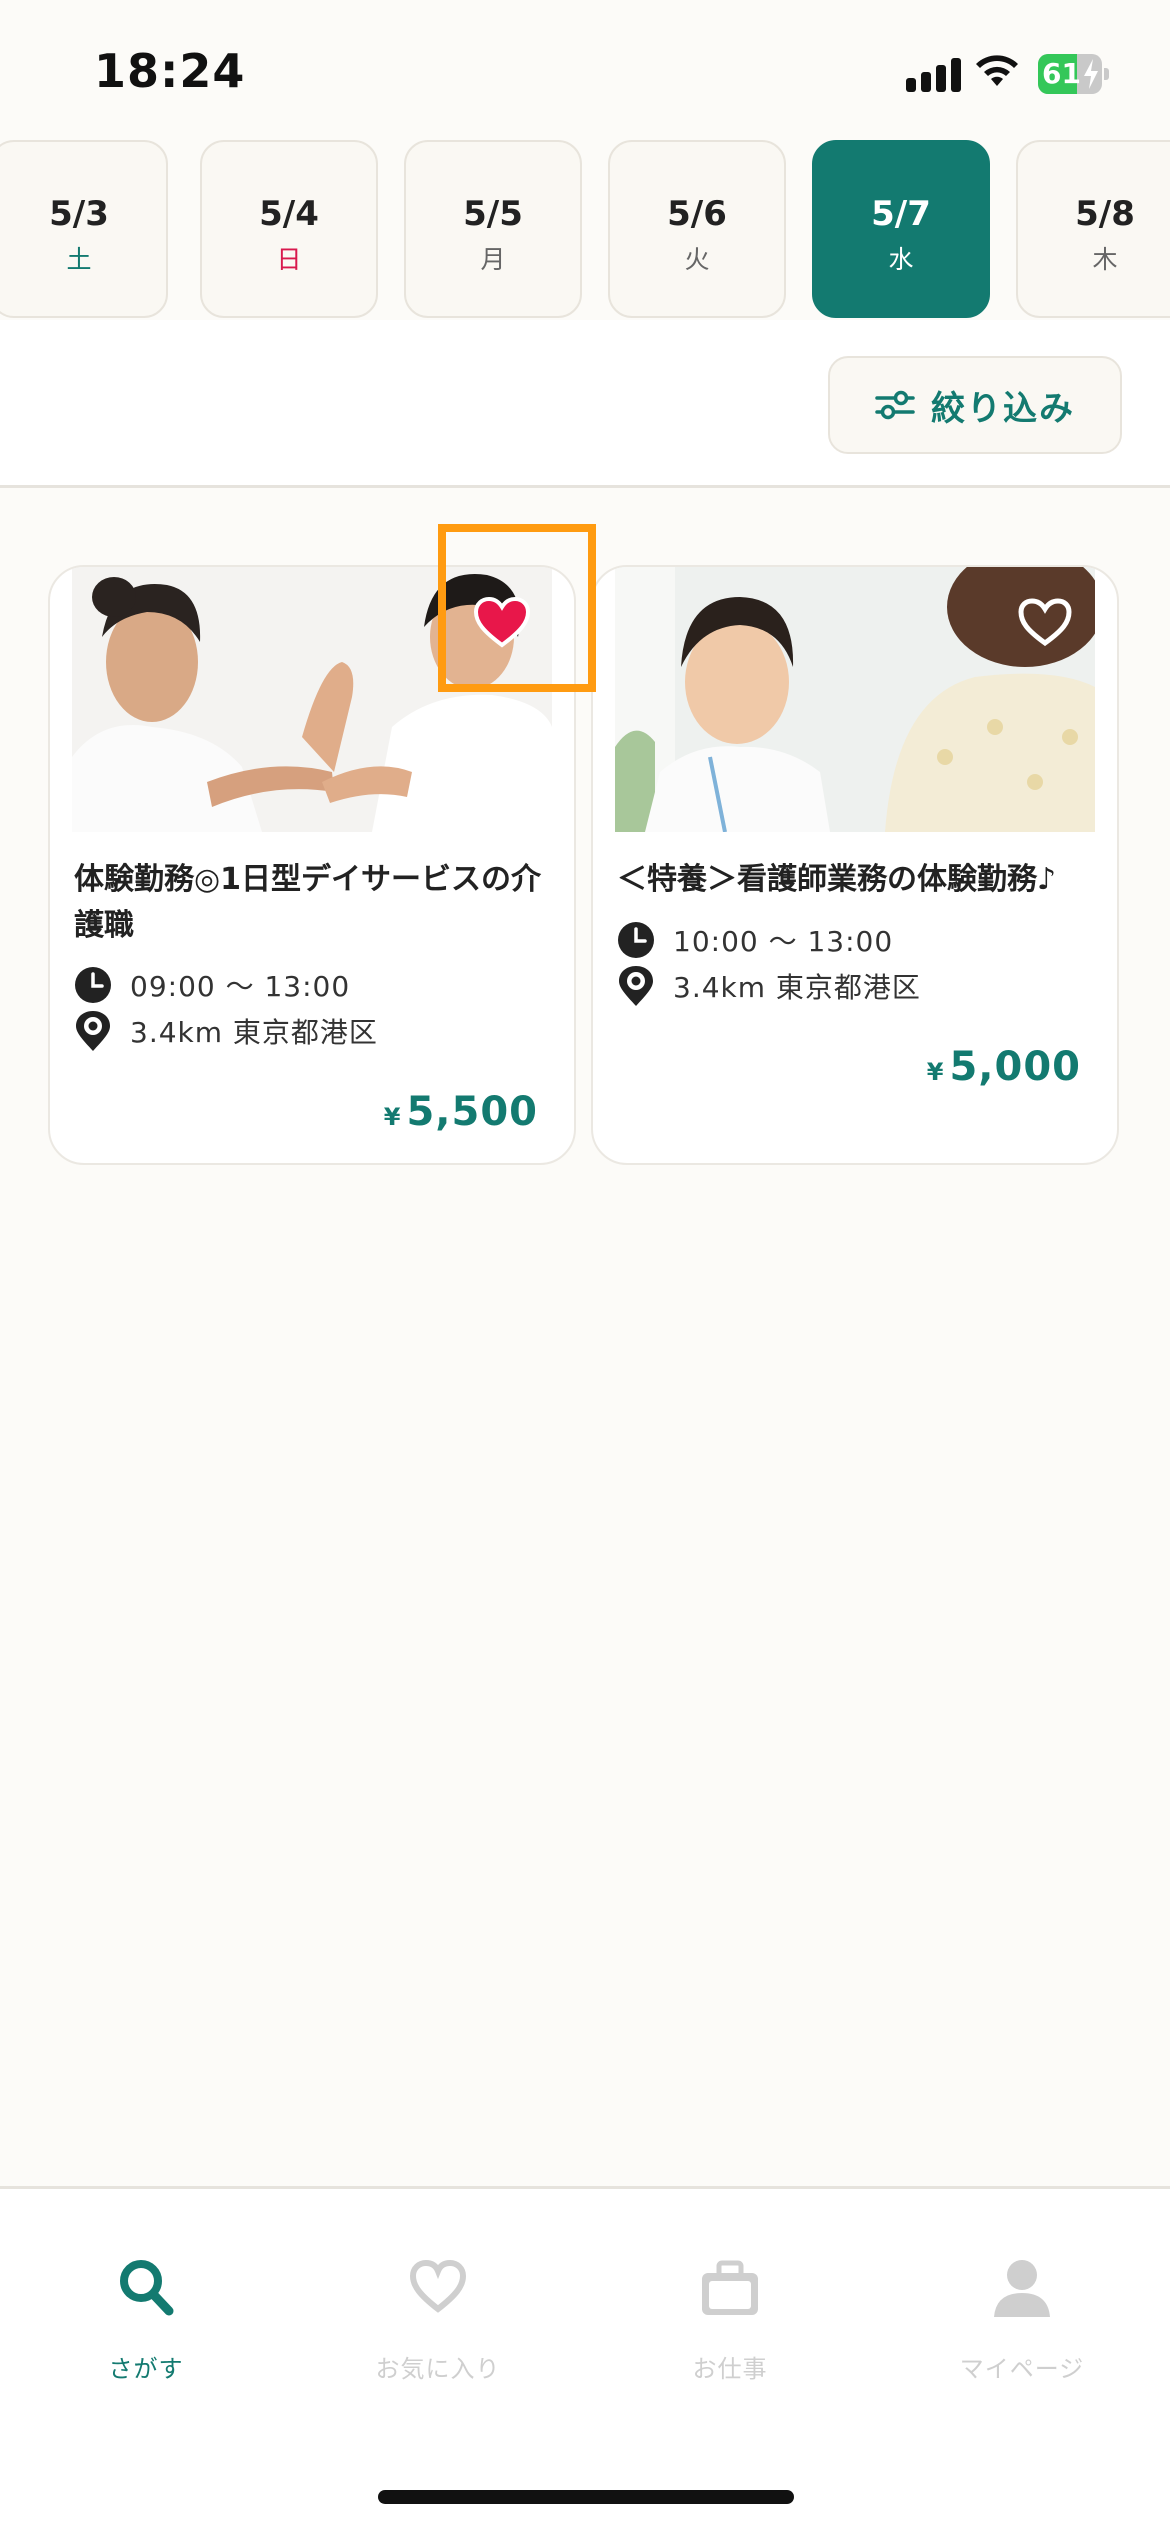  What do you see at coordinates (697, 214) in the screenshot?
I see `date-number: 5/6` at bounding box center [697, 214].